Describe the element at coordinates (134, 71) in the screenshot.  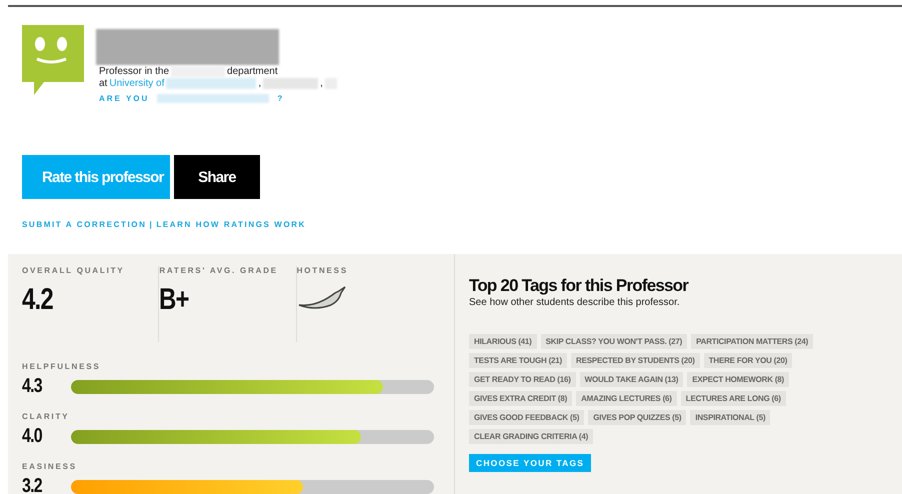
I see `profile-text: Professor in the` at that location.